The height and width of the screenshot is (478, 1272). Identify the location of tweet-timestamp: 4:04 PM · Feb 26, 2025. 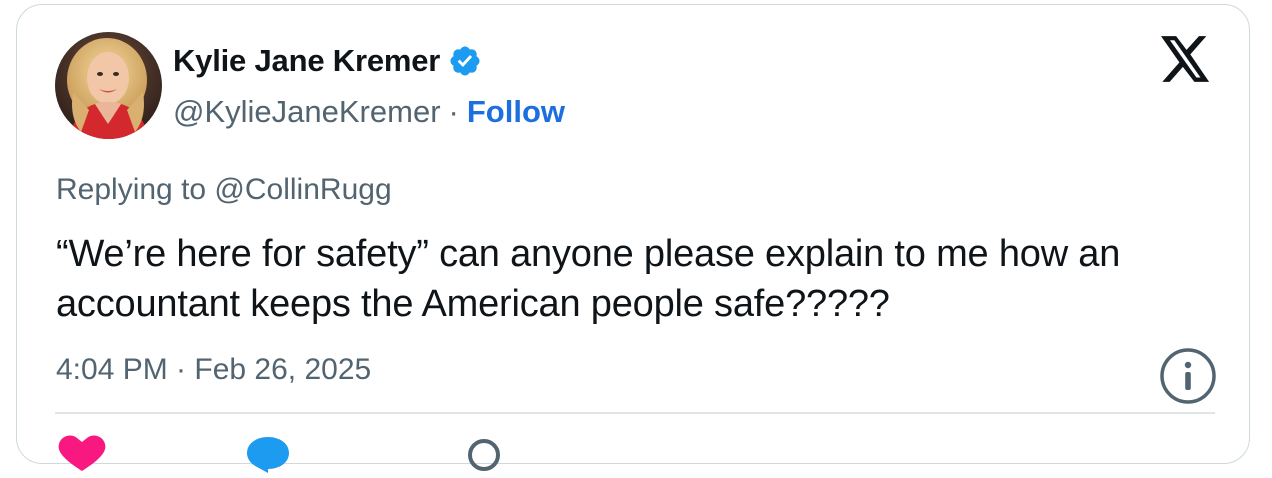
(213, 370).